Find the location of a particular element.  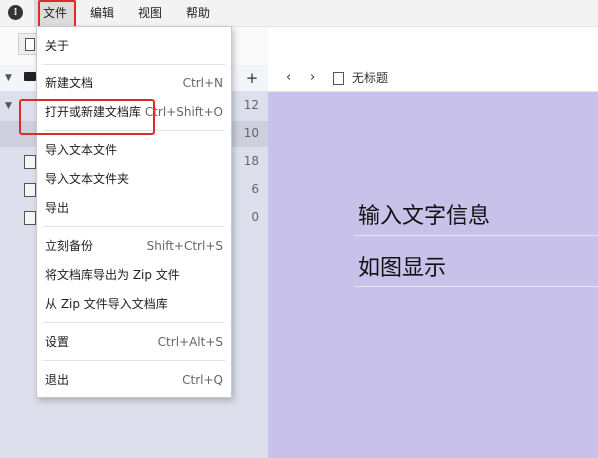

menu-import-text-folder-label: 导入文本文件夹 is located at coordinates (87, 179).